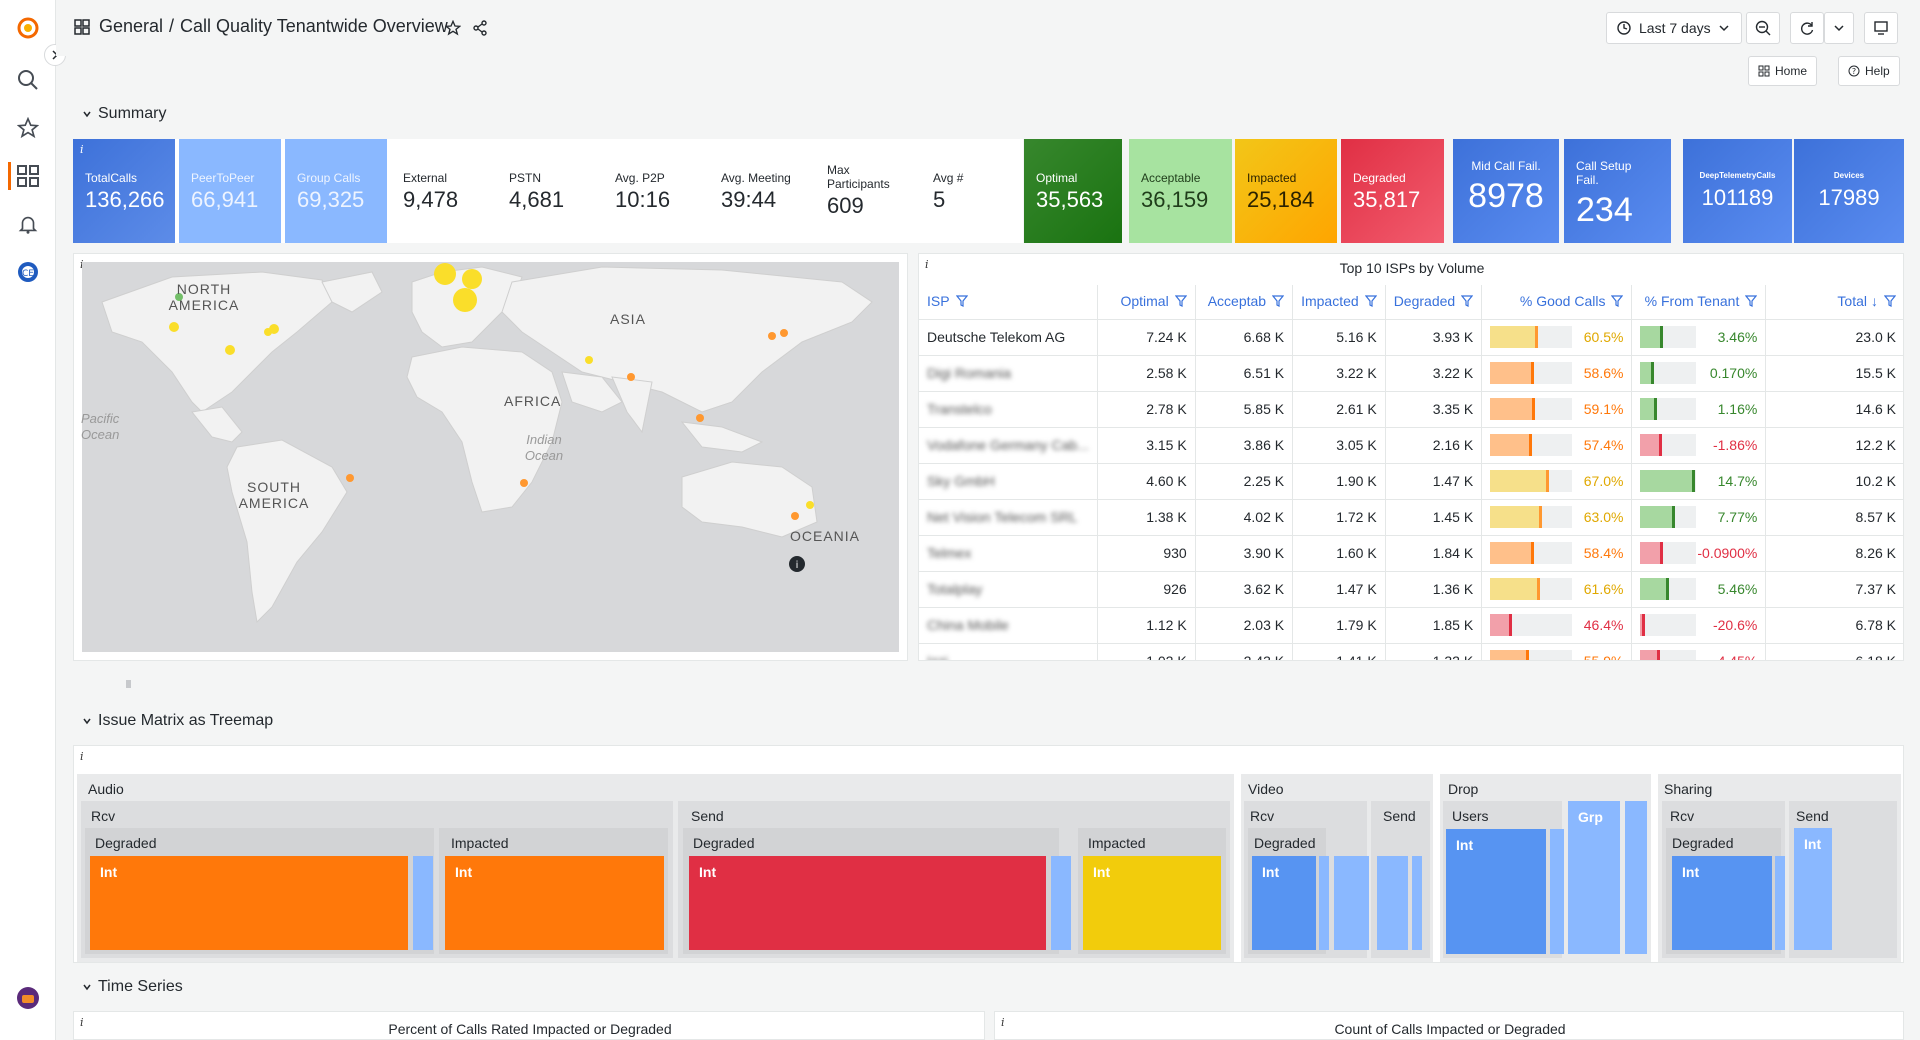 The image size is (1920, 1040). Describe the element at coordinates (124, 114) in the screenshot. I see `row-summary: Summary` at that location.